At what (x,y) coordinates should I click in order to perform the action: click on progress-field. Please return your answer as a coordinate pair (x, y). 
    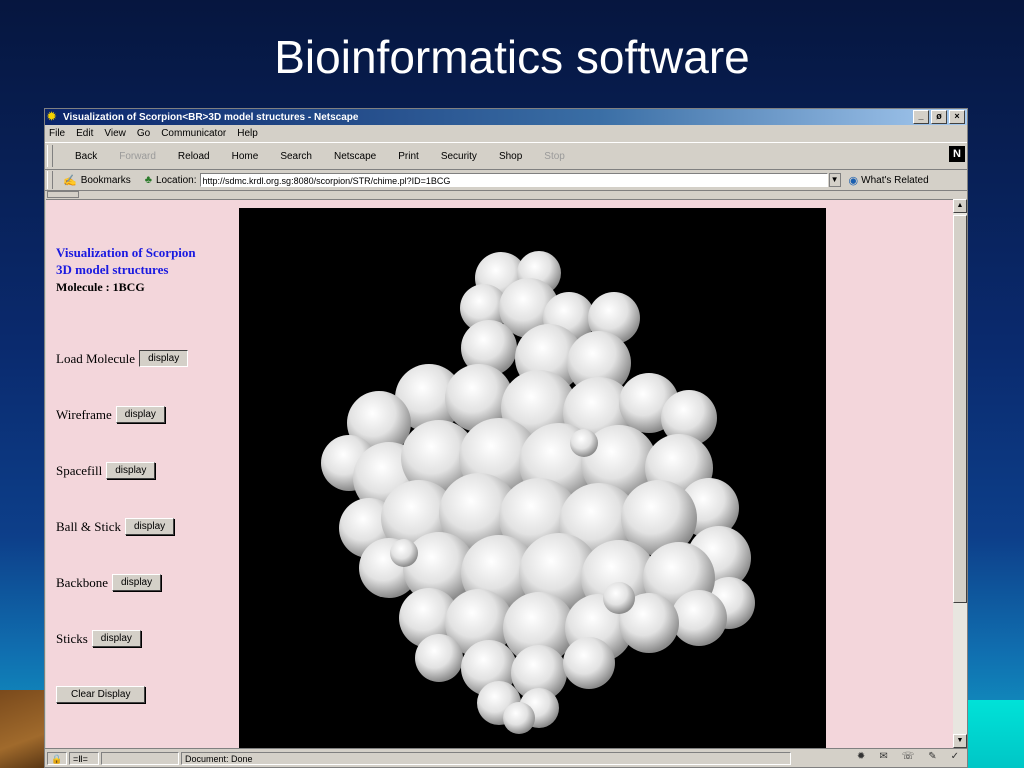
    Looking at the image, I should click on (140, 758).